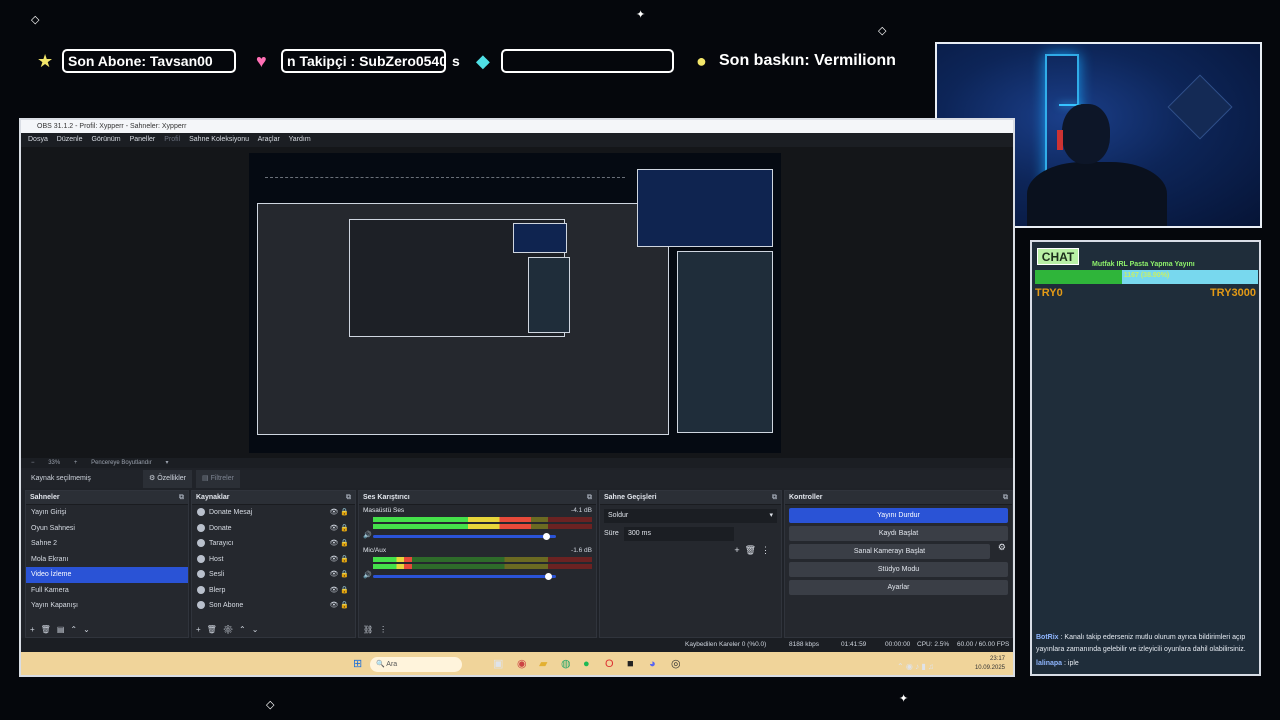 Image resolution: width=1280 pixels, height=720 pixels. Describe the element at coordinates (386, 497) in the screenshot. I see `mixer-title: Ses Karıştırıcı` at that location.